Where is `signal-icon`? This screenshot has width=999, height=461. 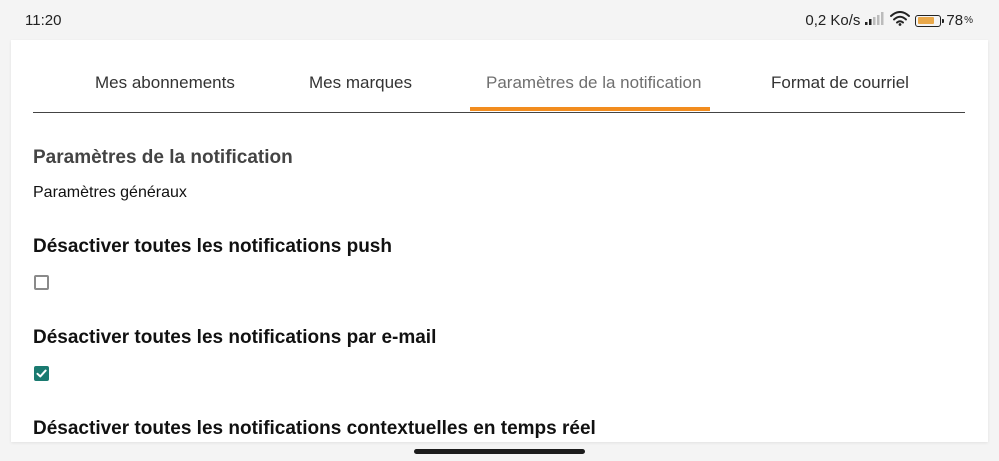
signal-icon is located at coordinates (875, 20).